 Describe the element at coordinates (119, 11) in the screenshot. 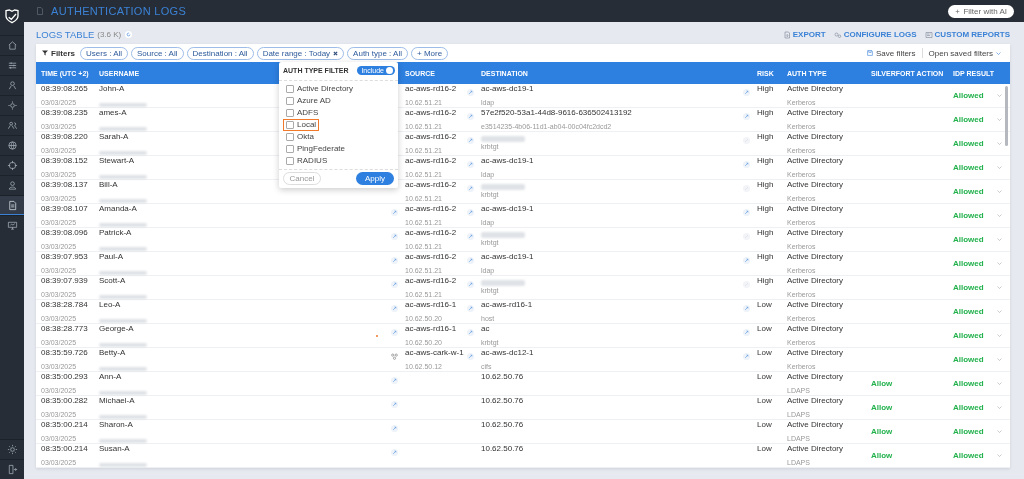

I see `page-title: AUTHENTICATION LOGS` at that location.